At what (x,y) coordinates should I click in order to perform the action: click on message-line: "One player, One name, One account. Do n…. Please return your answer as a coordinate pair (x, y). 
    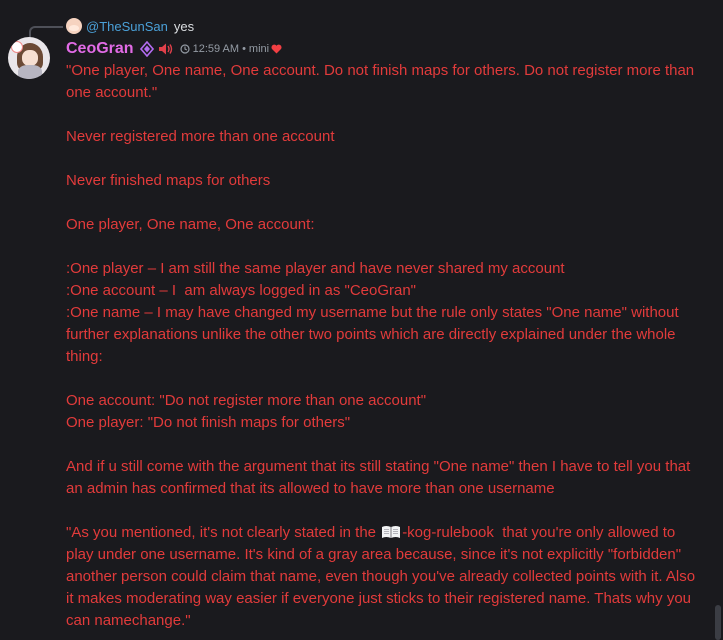
    Looking at the image, I should click on (382, 81).